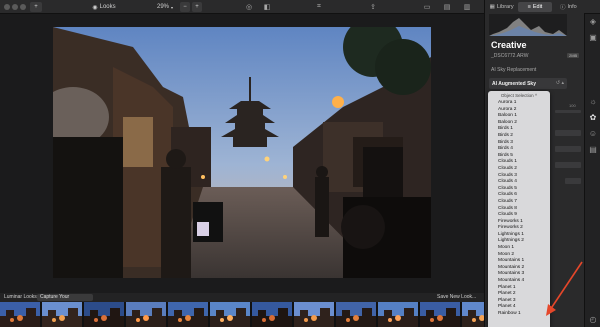 The height and width of the screenshot is (327, 600). I want to click on dropdown-item: Moon 1, so click(519, 248).